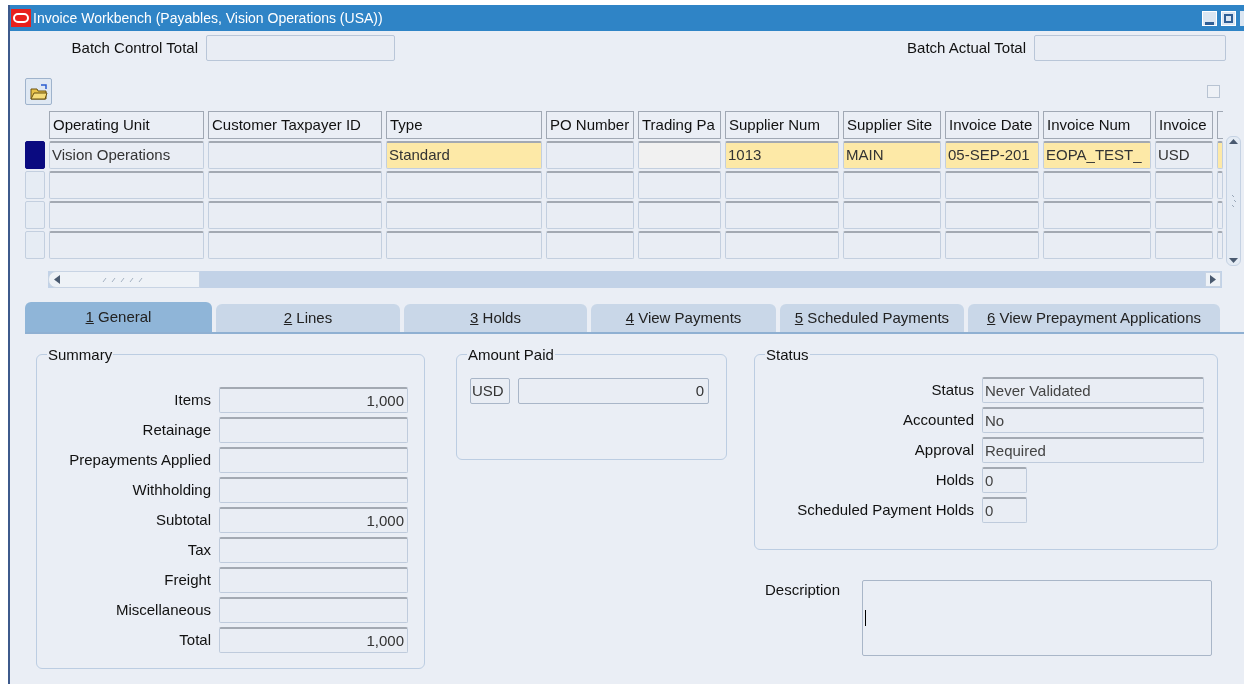  Describe the element at coordinates (464, 125) in the screenshot. I see `column-header: Type` at that location.